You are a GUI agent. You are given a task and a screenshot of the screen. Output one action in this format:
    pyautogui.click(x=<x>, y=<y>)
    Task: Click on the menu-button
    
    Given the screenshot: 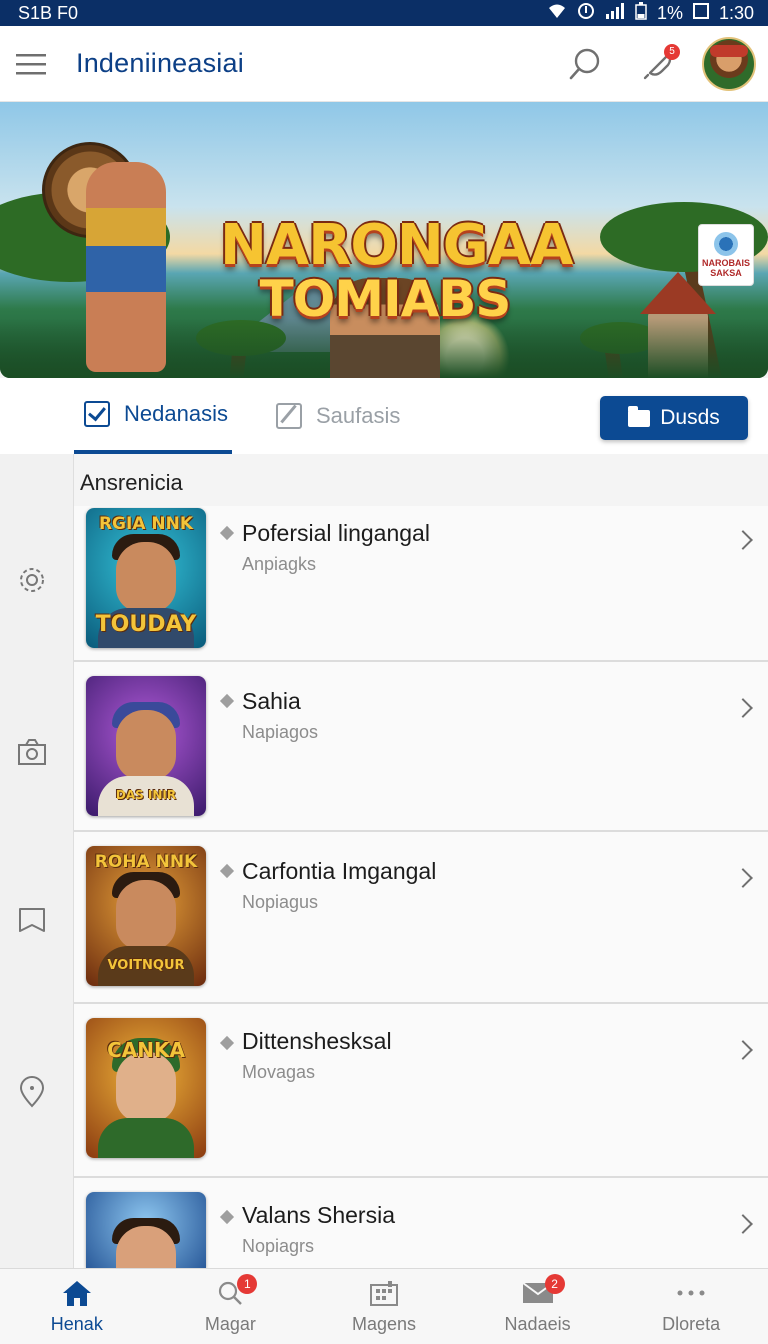 What is the action you would take?
    pyautogui.click(x=31, y=64)
    